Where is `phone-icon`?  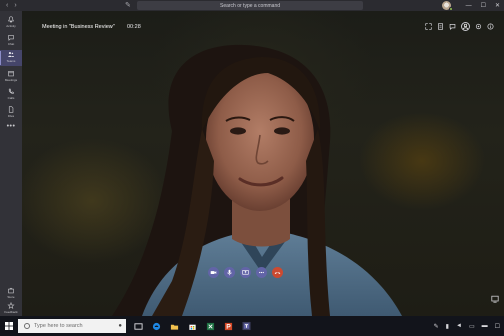 phone-icon is located at coordinates (11, 91).